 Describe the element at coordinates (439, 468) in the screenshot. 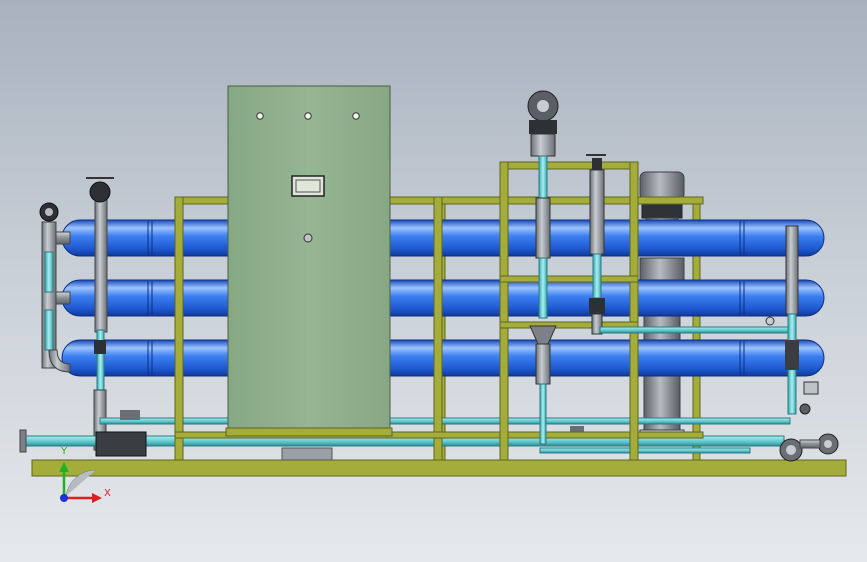

I see `base-skid` at that location.